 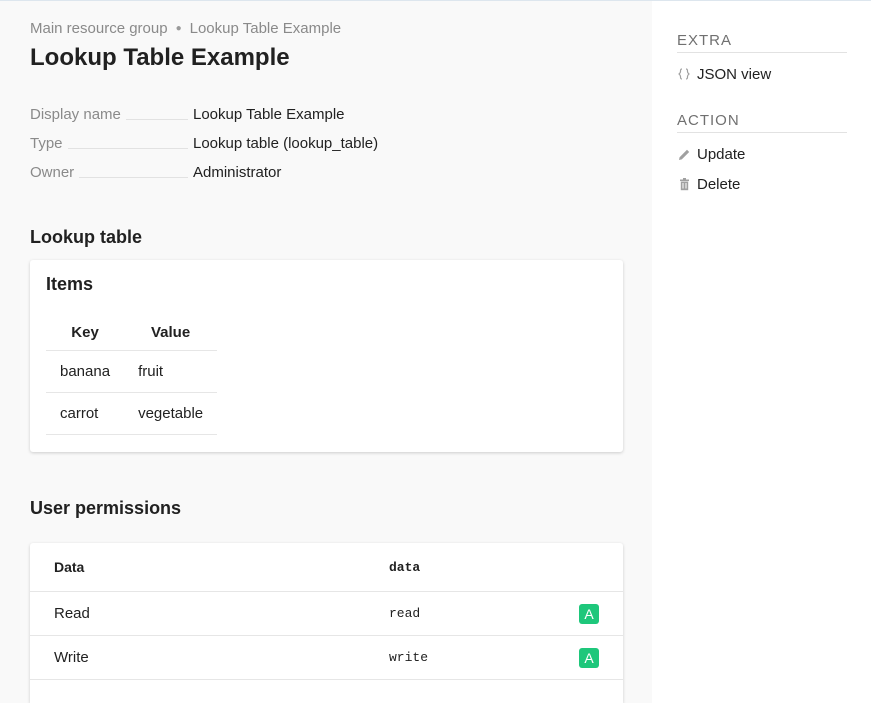 What do you see at coordinates (326, 658) in the screenshot?
I see `permission-row-write: Write write A` at bounding box center [326, 658].